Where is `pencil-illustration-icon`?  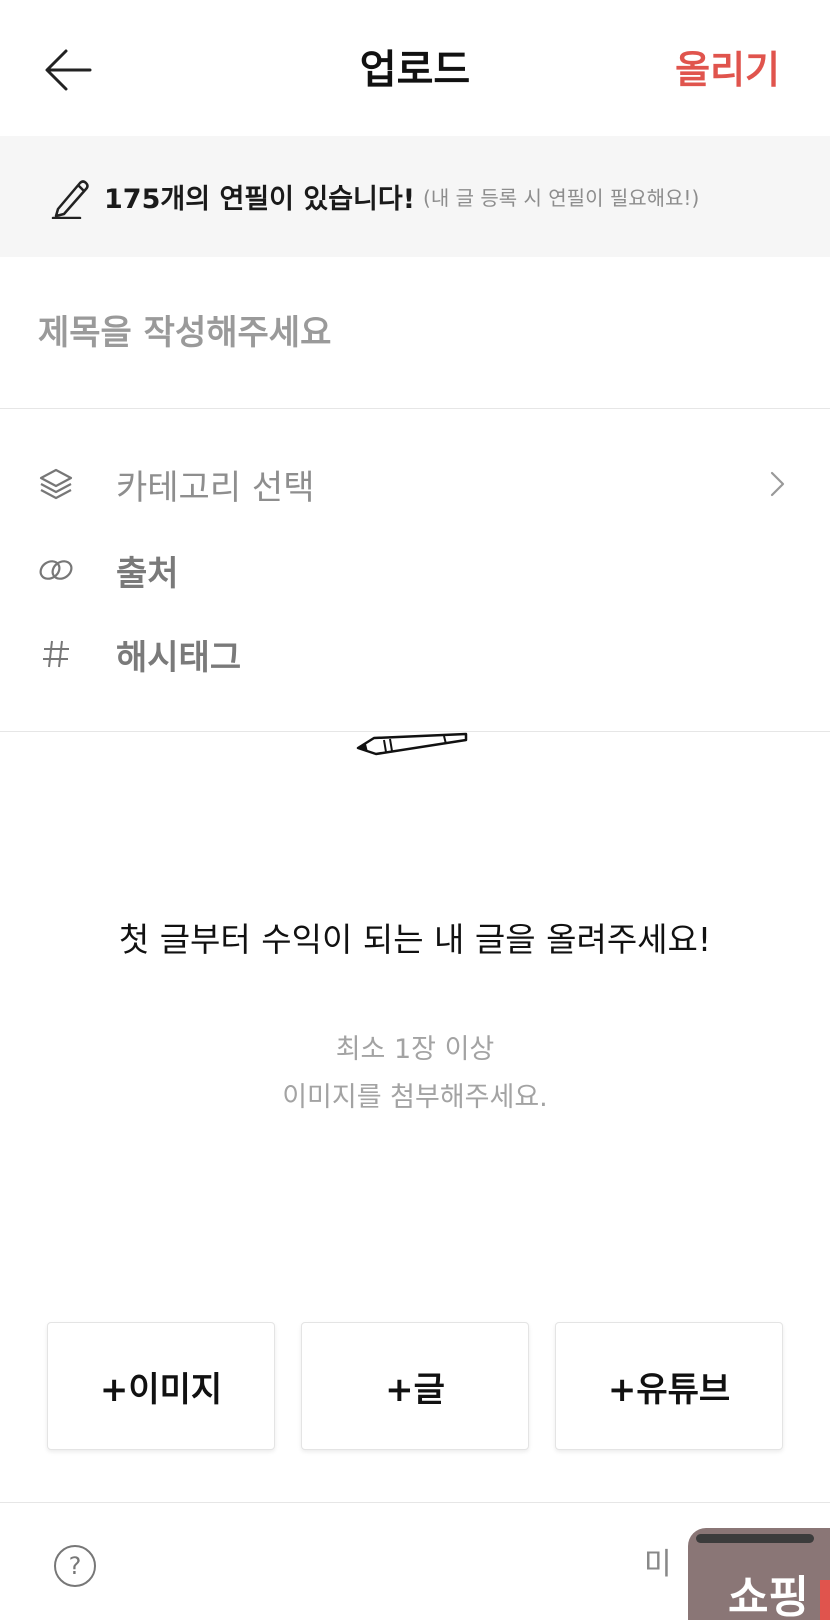 pencil-illustration-icon is located at coordinates (412, 744).